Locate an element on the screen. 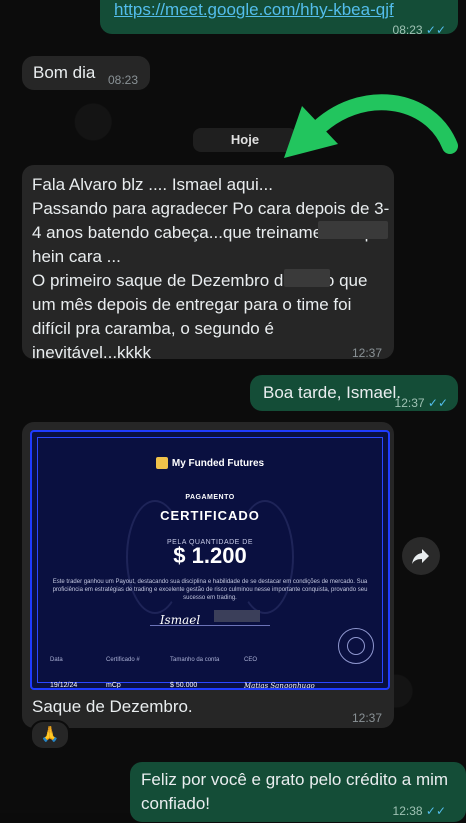 The width and height of the screenshot is (466, 823). message-boa-tarde: Boa tarde, Ismael. 12:37 ✓✓ is located at coordinates (354, 393).